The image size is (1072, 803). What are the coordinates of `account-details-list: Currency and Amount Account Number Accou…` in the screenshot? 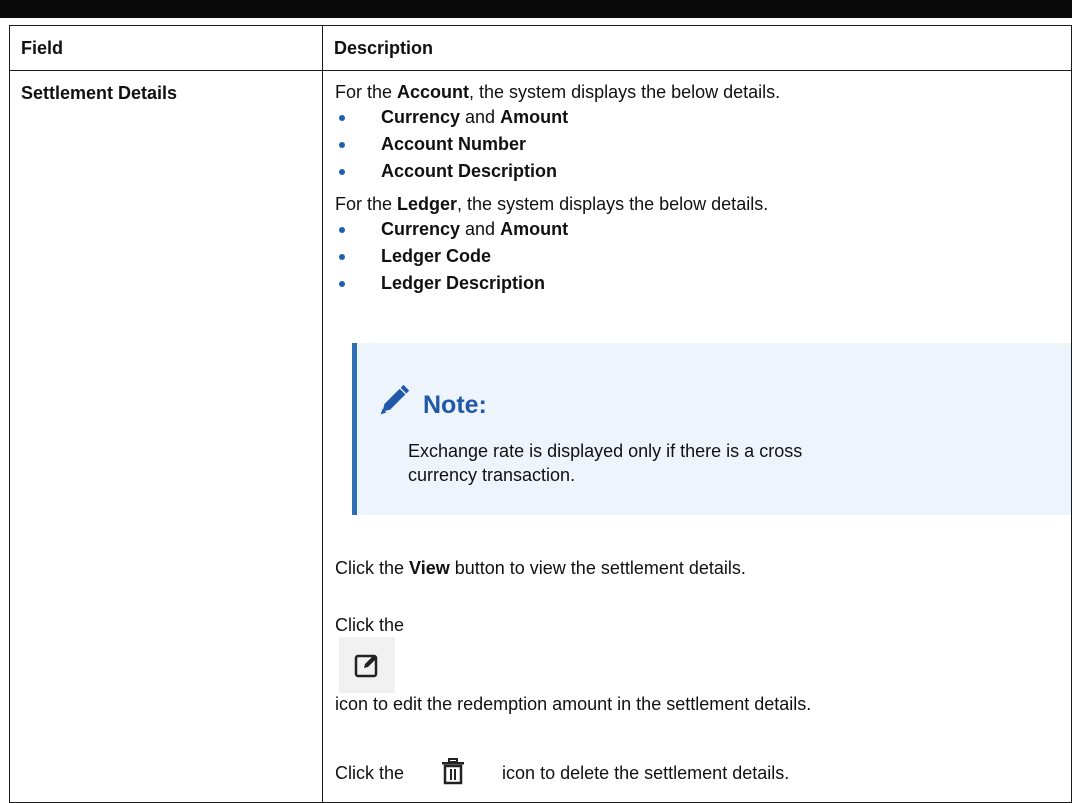 It's located at (703, 144).